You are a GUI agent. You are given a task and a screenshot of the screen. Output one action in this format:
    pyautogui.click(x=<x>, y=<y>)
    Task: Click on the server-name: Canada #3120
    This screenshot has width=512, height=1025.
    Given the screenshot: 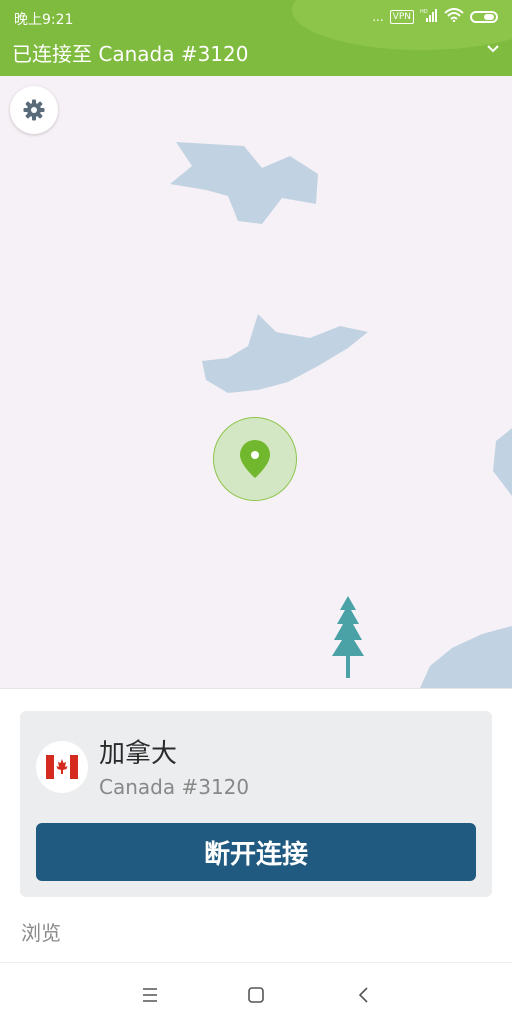 What is the action you would take?
    pyautogui.click(x=174, y=787)
    